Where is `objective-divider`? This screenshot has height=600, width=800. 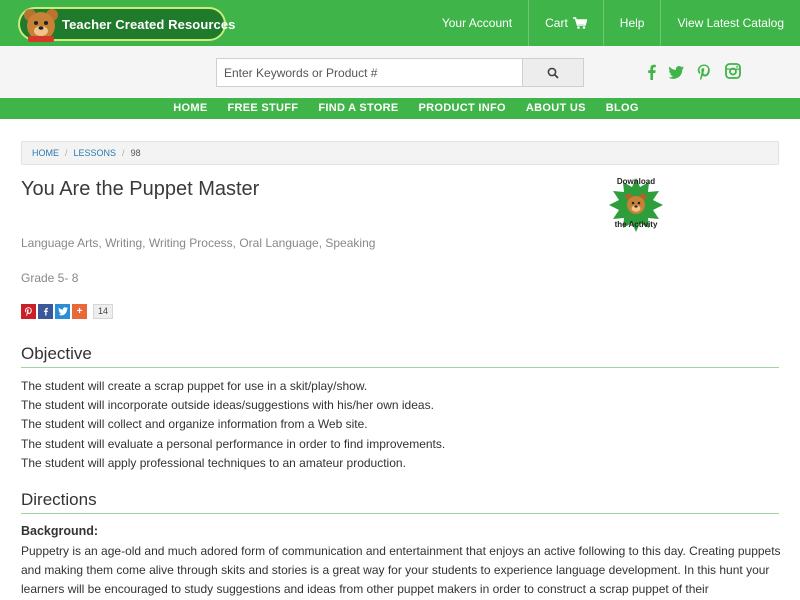
objective-divider is located at coordinates (400, 367).